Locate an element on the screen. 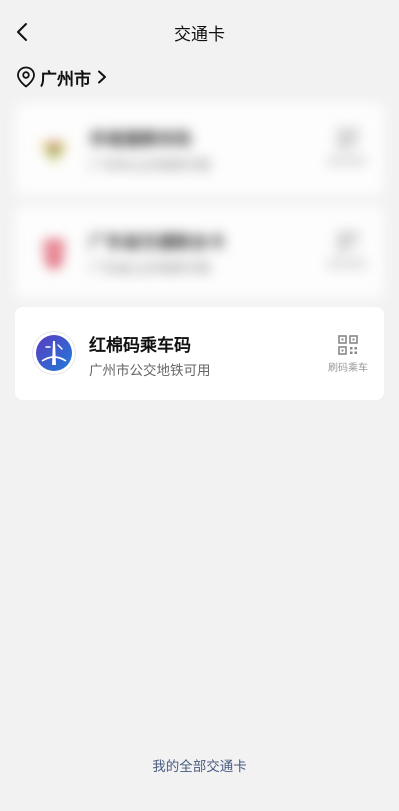  header: 交通卡 is located at coordinates (199, 30).